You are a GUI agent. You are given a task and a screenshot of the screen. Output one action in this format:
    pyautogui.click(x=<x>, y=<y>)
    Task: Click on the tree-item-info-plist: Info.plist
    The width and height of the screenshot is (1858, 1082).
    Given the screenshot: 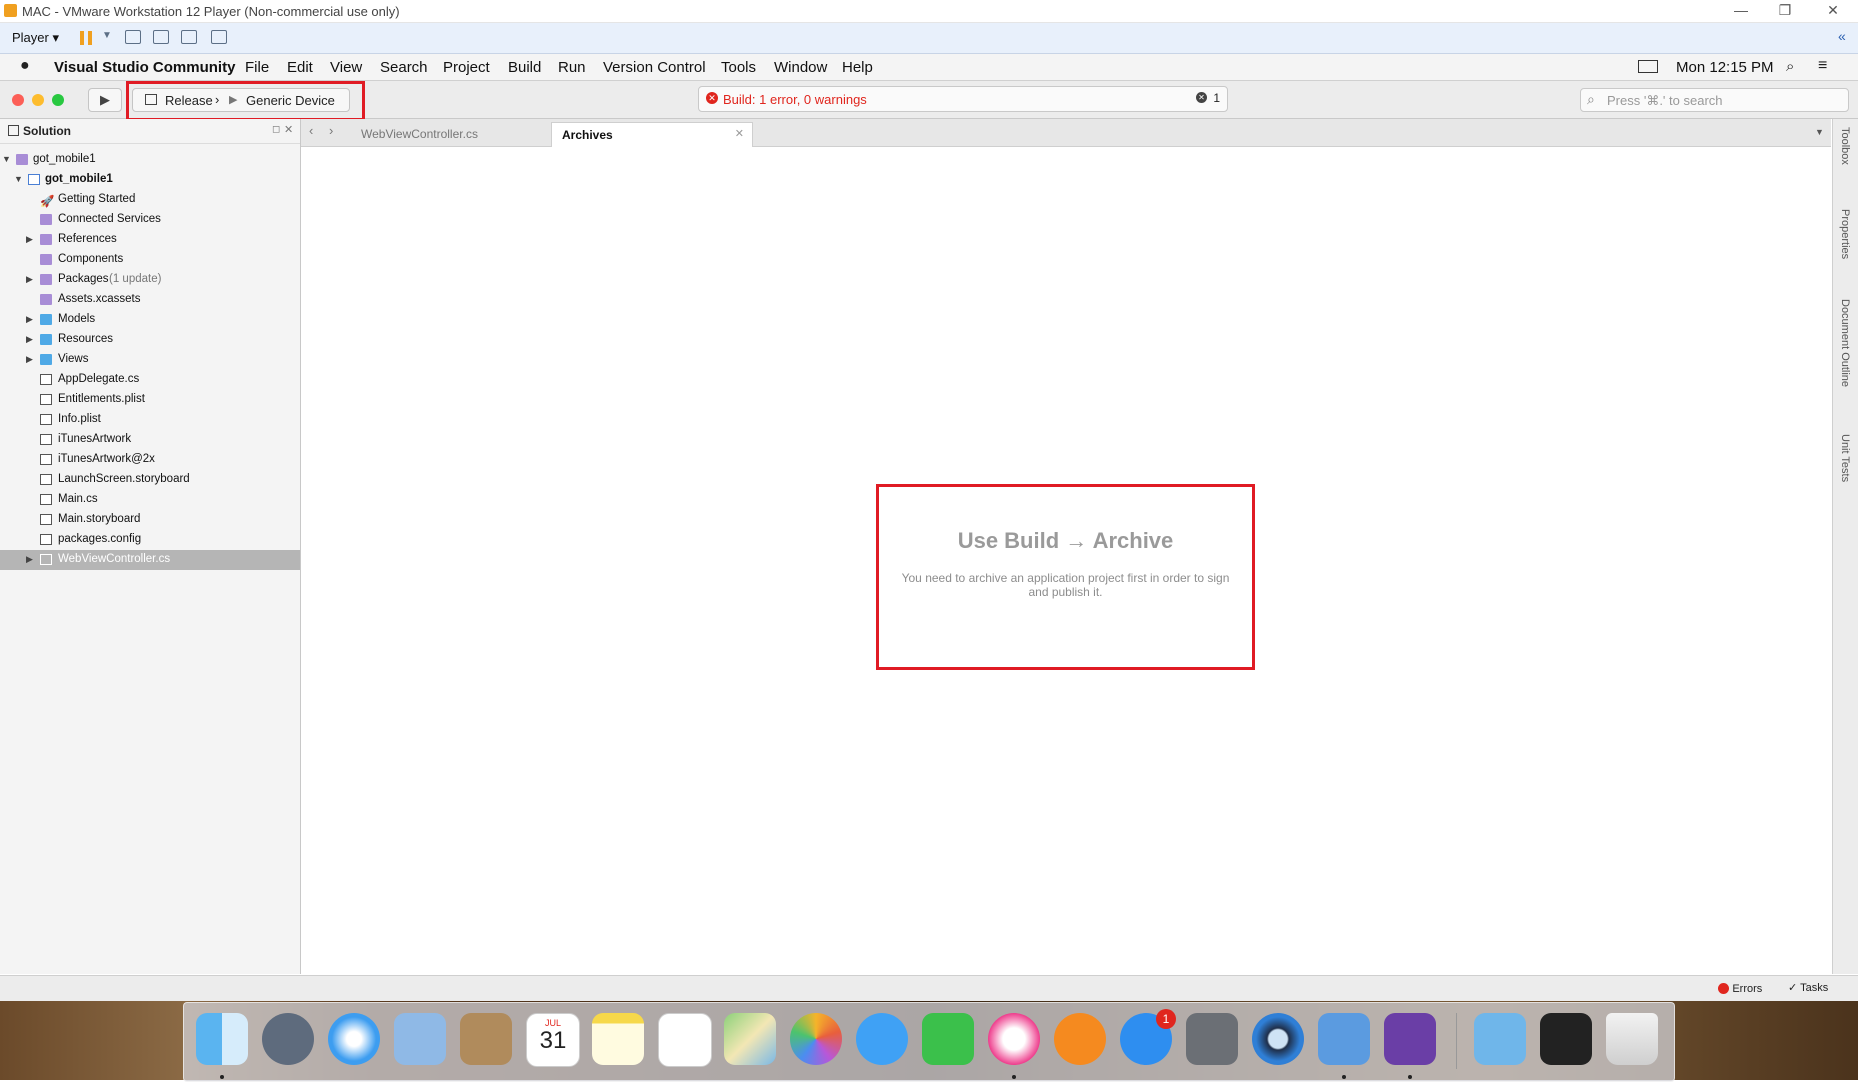 What is the action you would take?
    pyautogui.click(x=150, y=420)
    